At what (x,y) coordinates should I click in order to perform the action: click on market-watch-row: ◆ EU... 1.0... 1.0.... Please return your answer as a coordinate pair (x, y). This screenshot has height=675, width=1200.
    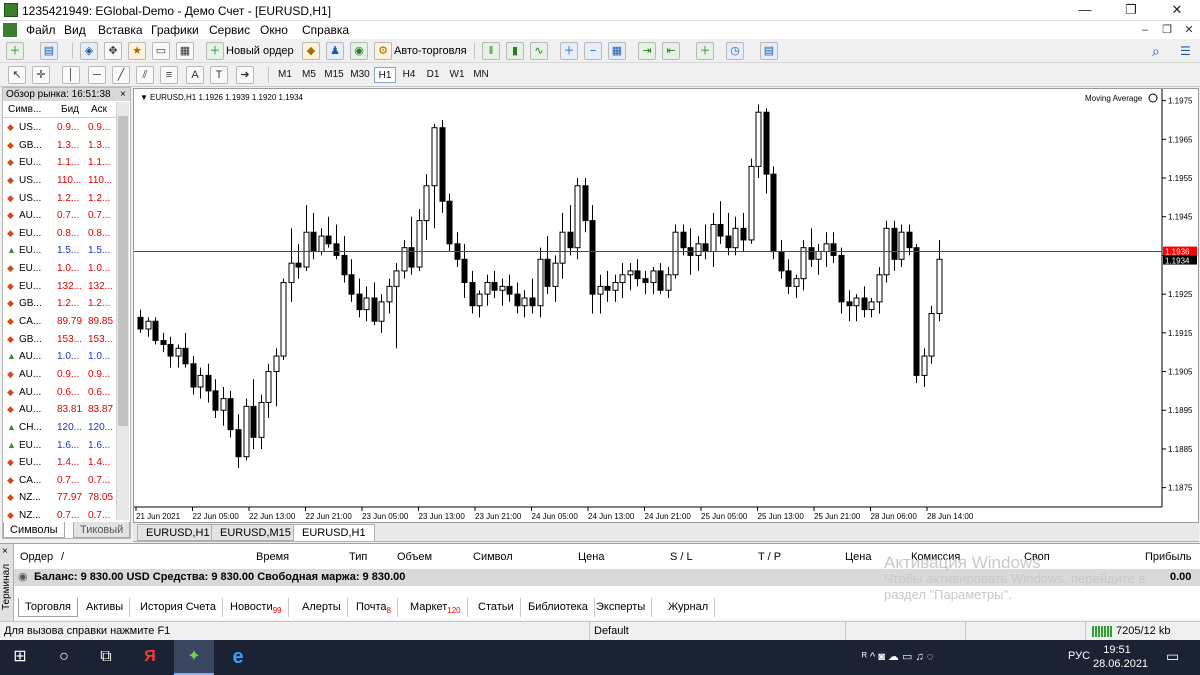
    Looking at the image, I should click on (59, 269).